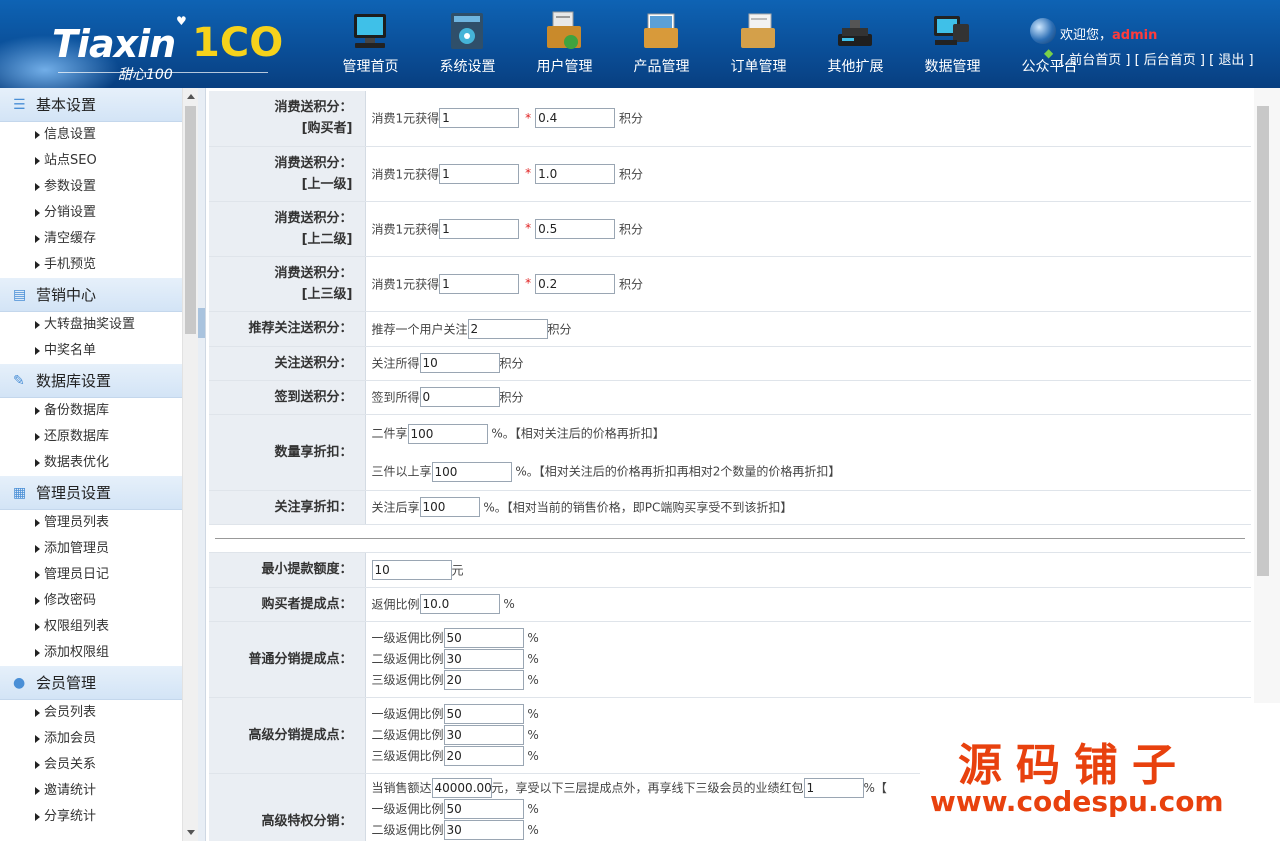  What do you see at coordinates (479, 228) in the screenshot?
I see `consume-l2-base-input: 1` at bounding box center [479, 228].